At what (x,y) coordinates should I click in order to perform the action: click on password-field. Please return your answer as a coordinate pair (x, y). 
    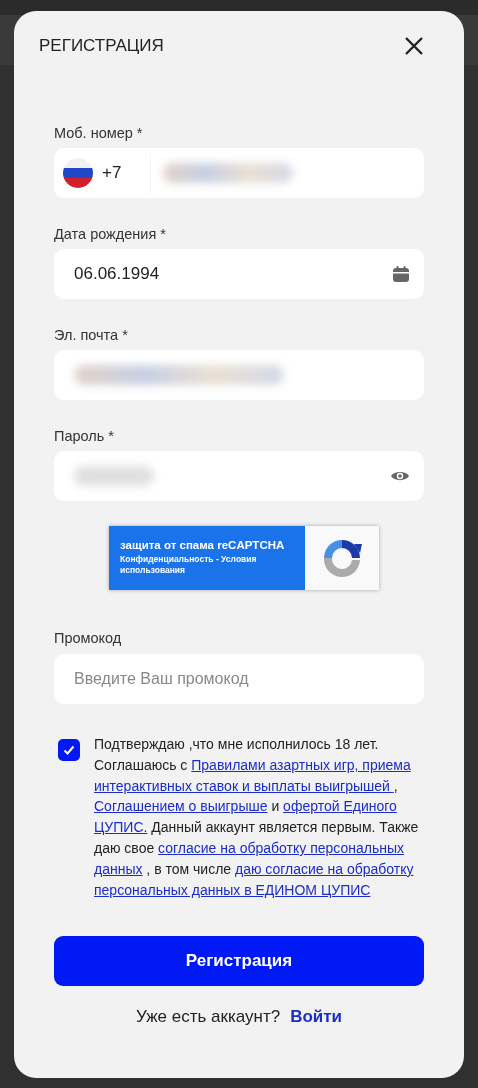
    Looking at the image, I should click on (239, 476).